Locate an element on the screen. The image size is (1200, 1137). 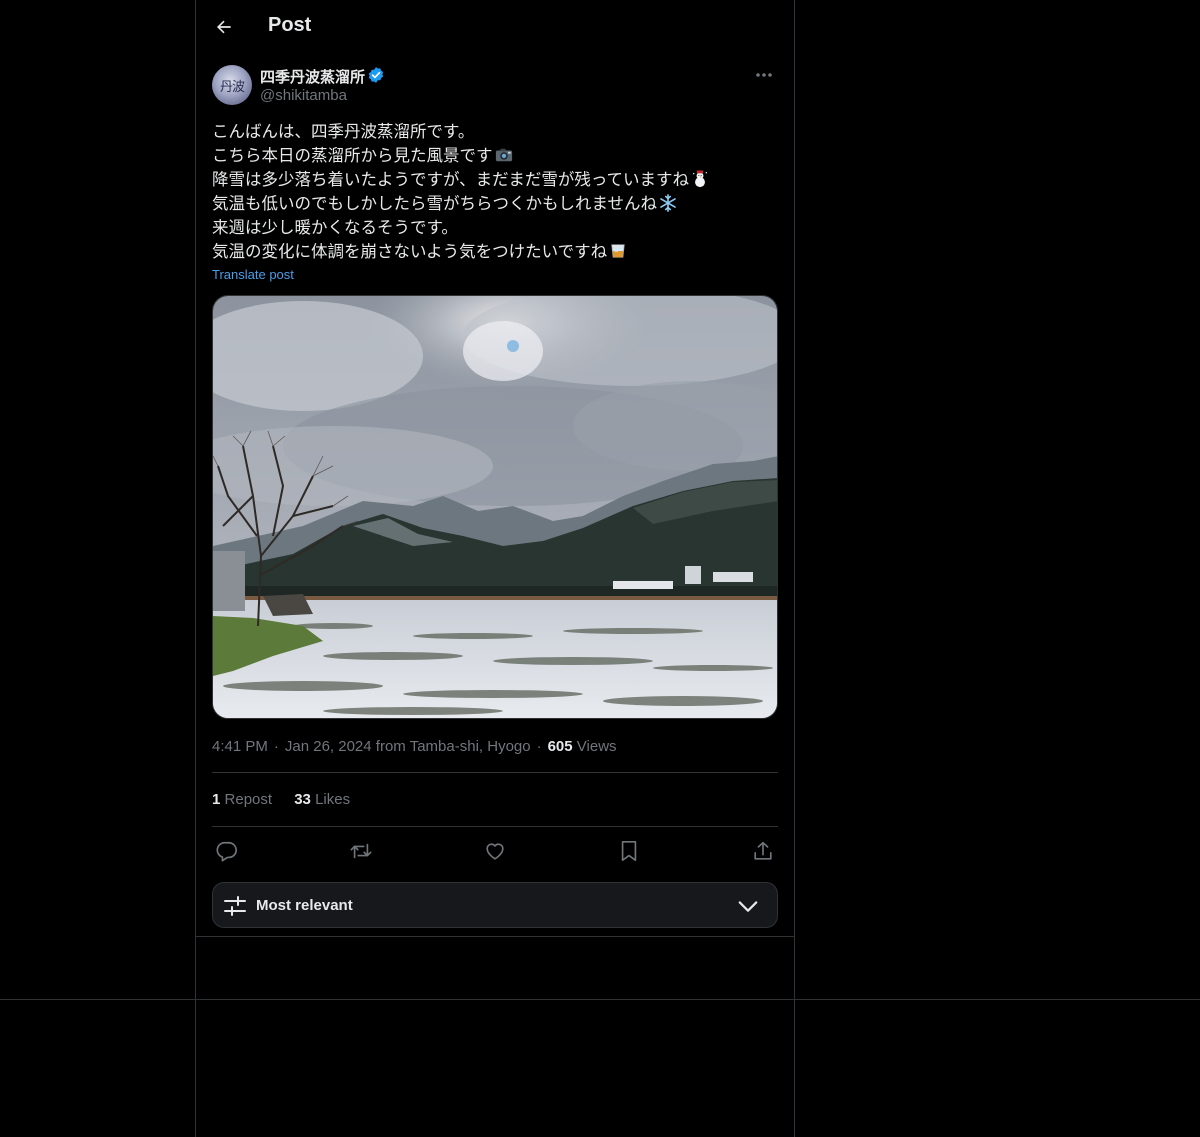
post-text-line: 気温も低いのでもしかしたら雪がちらつくかもしれませんね is located at coordinates (495, 204).